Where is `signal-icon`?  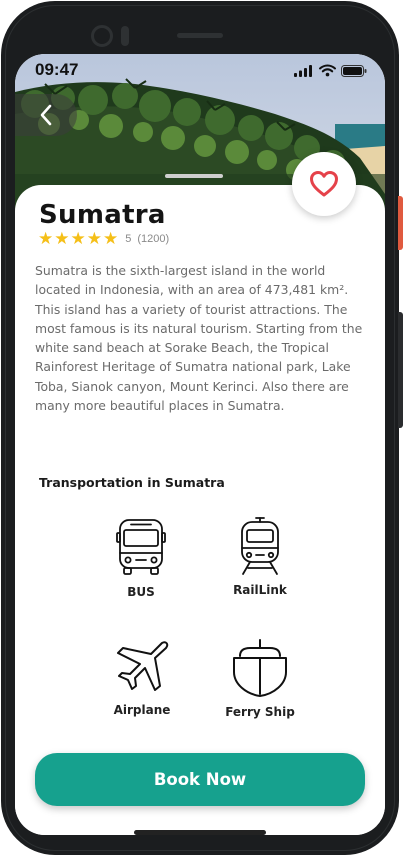 signal-icon is located at coordinates (303, 70).